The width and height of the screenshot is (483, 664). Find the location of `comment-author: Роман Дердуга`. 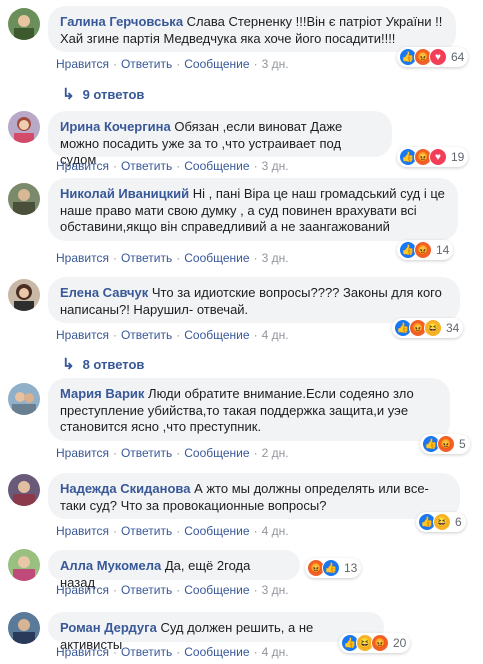

comment-author: Роман Дердуга is located at coordinates (108, 627).